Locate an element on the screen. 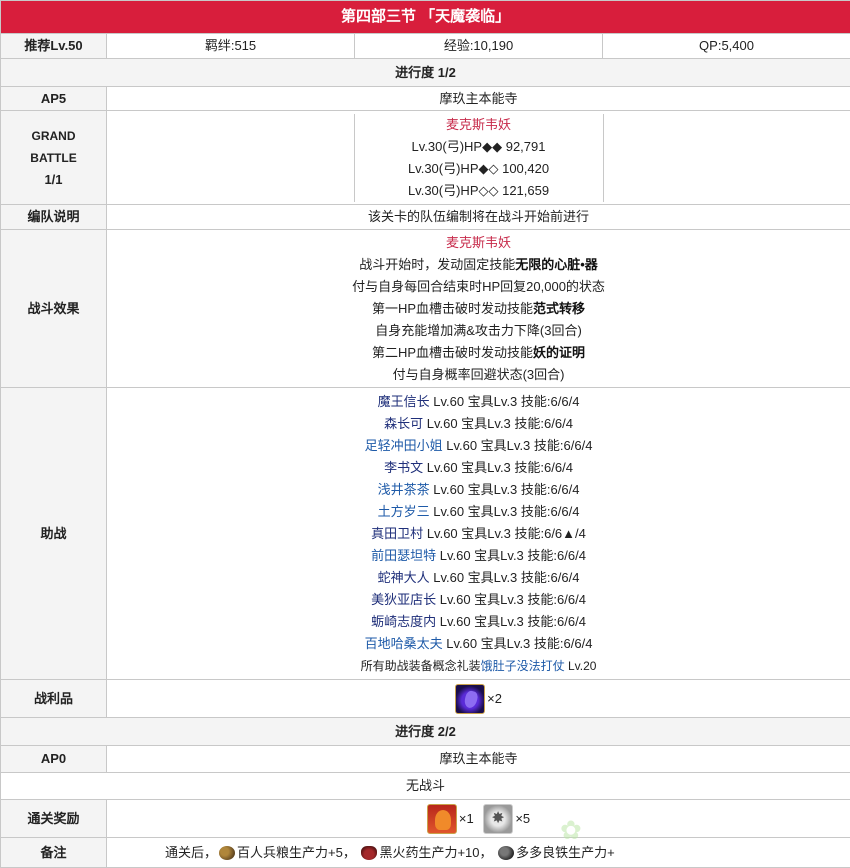 This screenshot has height=868, width=850. servant-link: 蛇神大人 is located at coordinates (404, 577).